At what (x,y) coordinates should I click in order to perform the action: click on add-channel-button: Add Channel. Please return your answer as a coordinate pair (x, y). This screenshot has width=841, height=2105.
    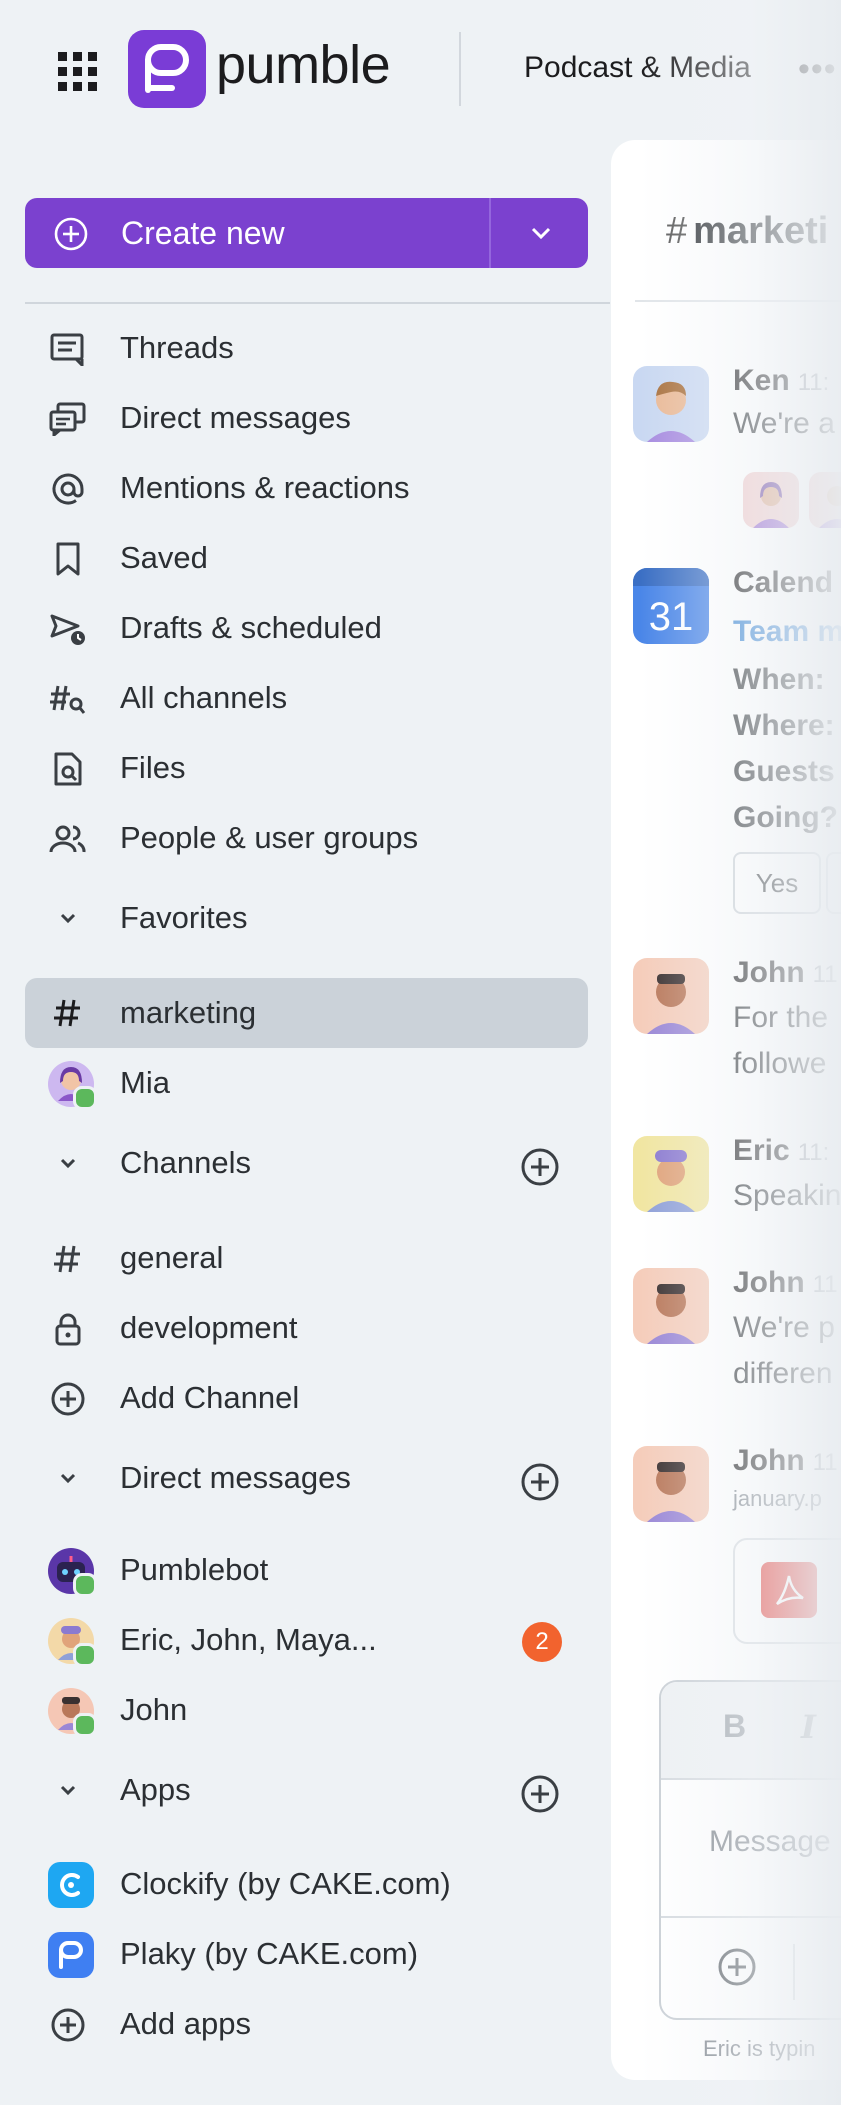
    Looking at the image, I should click on (305, 1398).